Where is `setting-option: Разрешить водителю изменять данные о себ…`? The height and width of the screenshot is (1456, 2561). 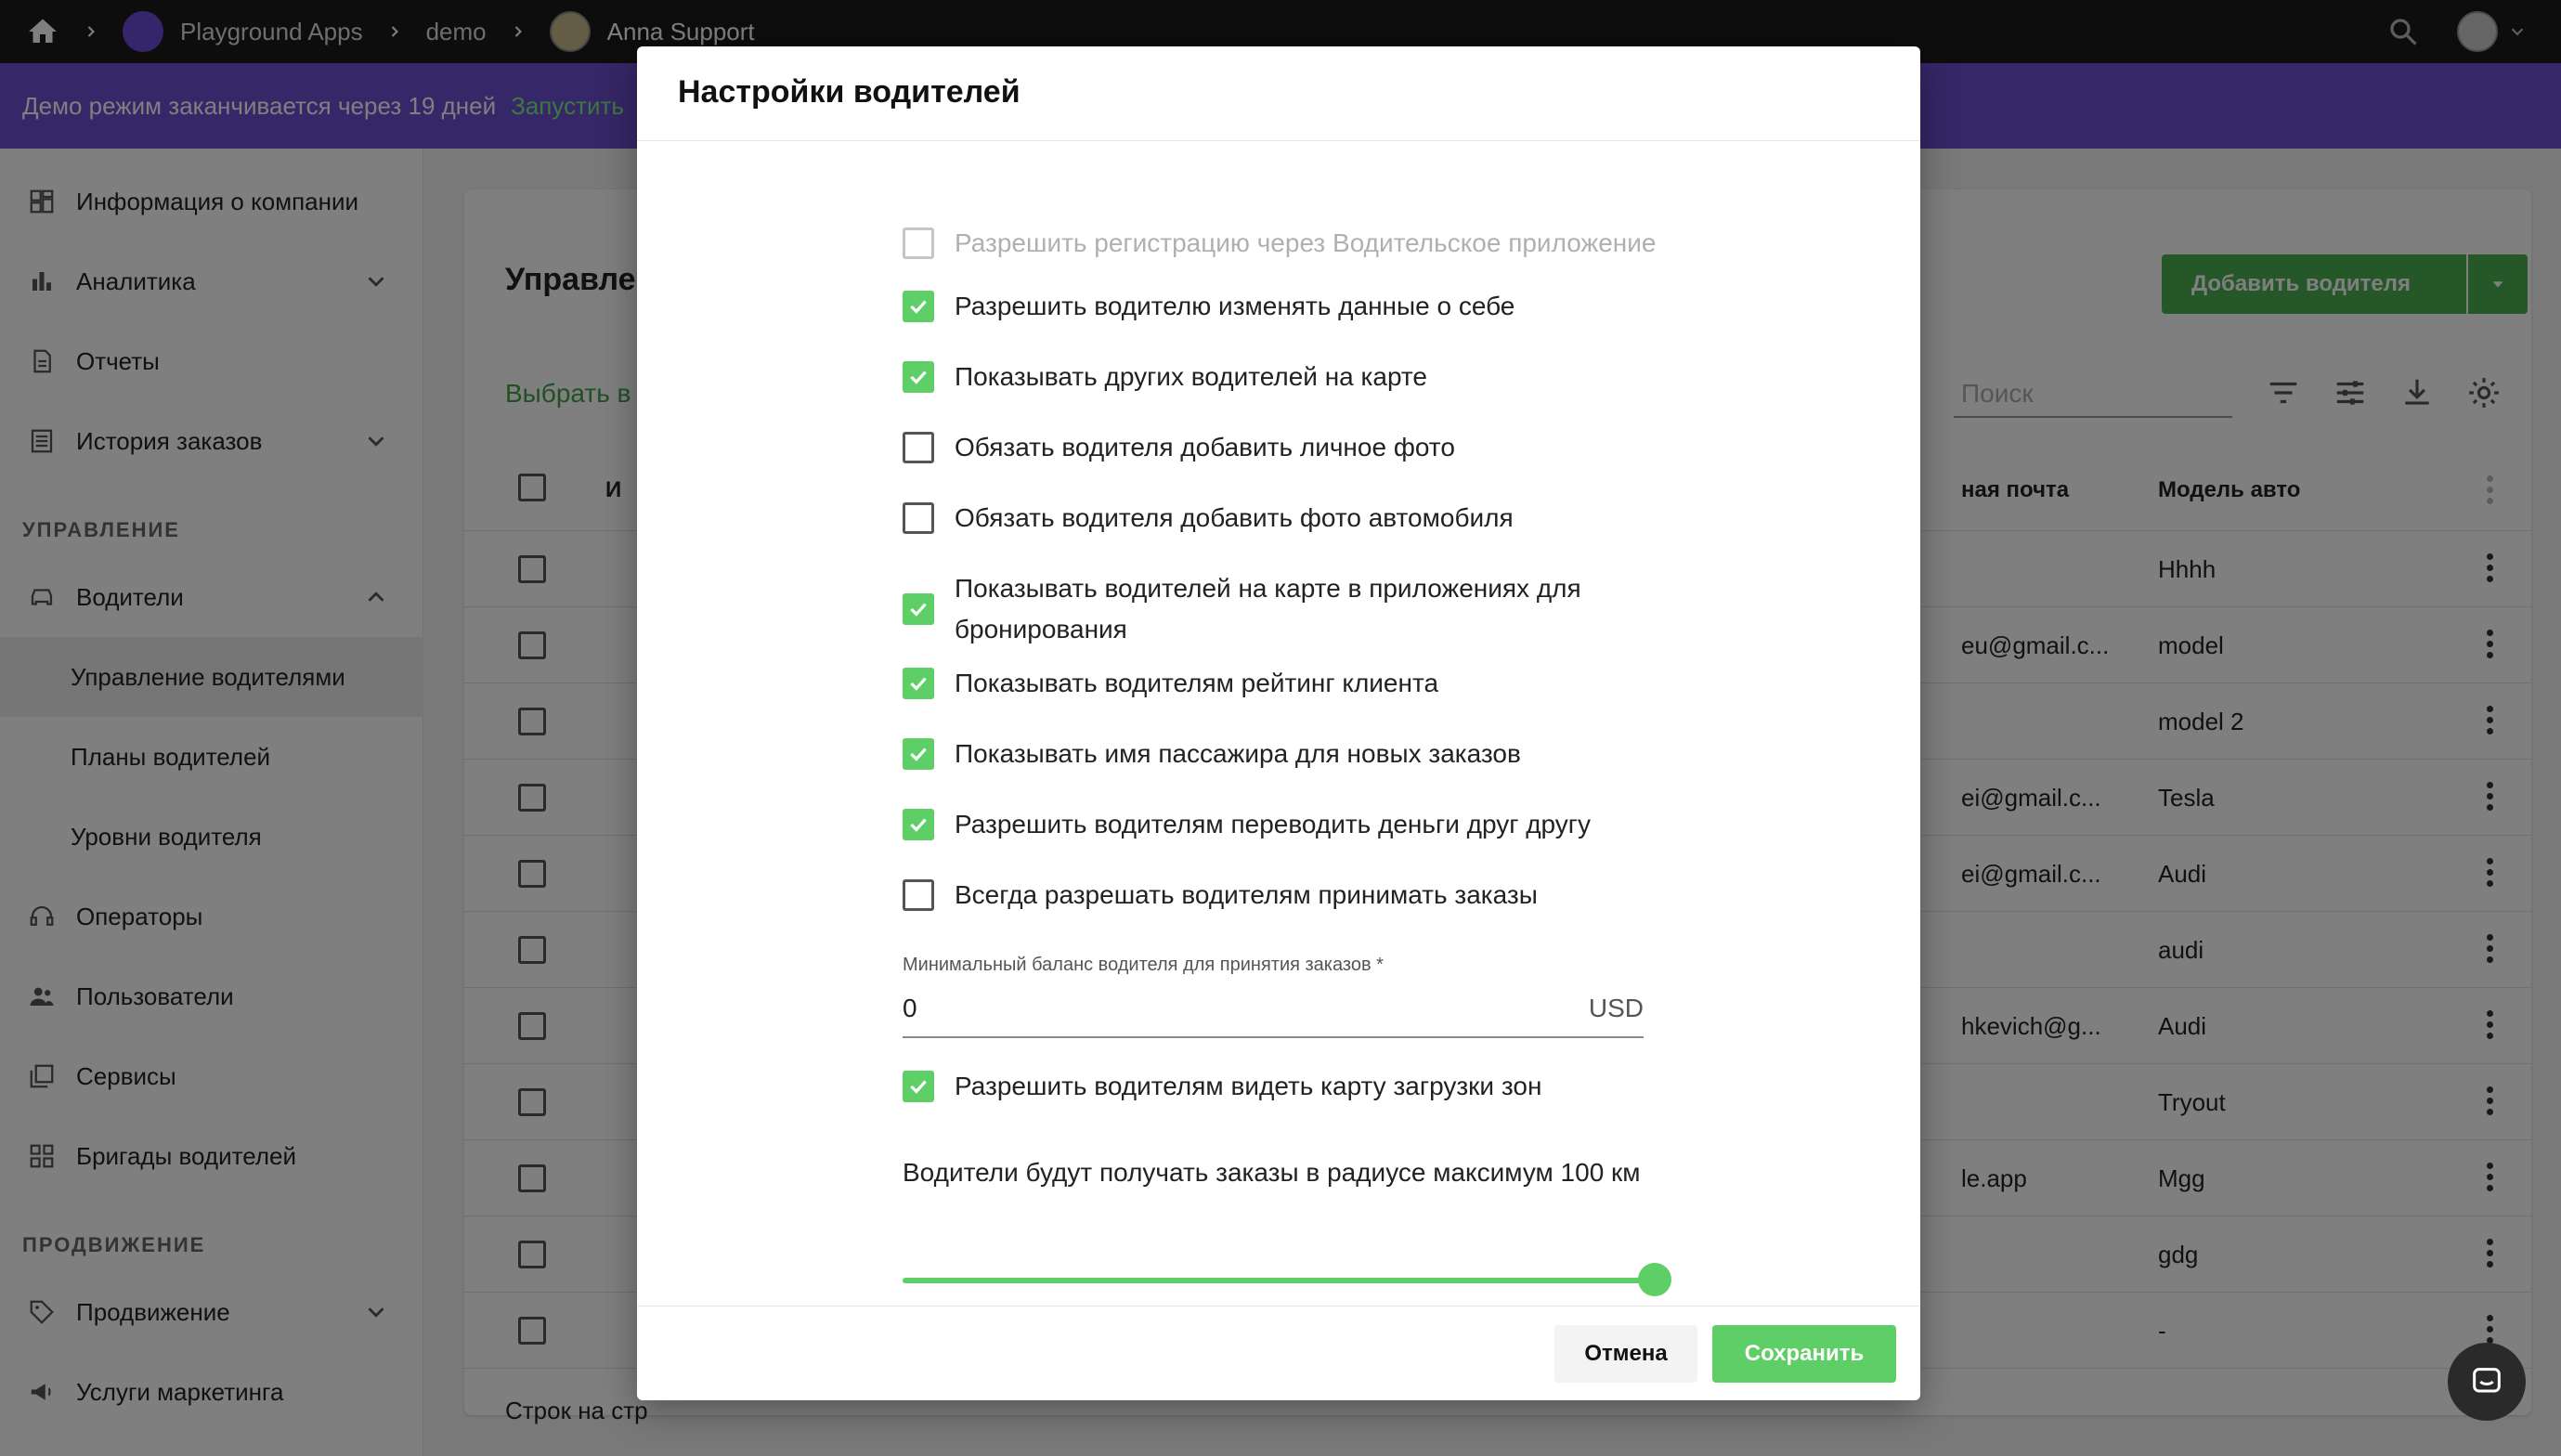
setting-option: Разрешить водителю изменять данные о себ… is located at coordinates (1283, 306).